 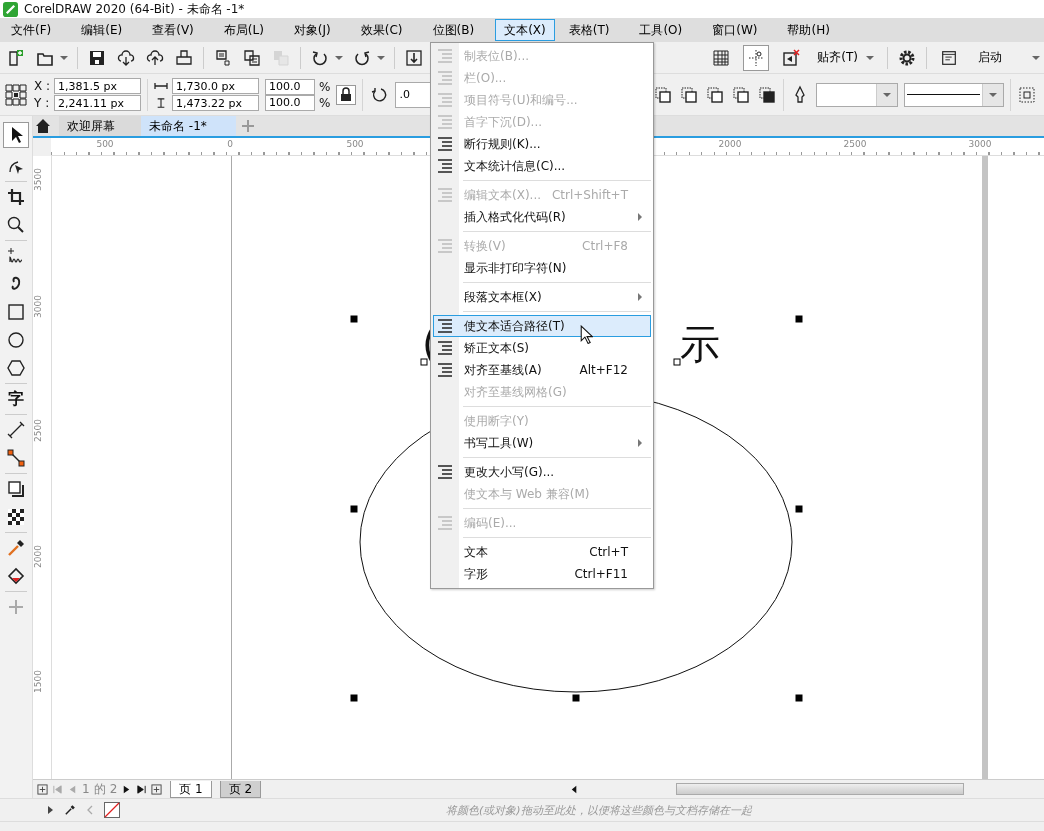 I want to click on total-pages: 2, so click(x=113, y=789).